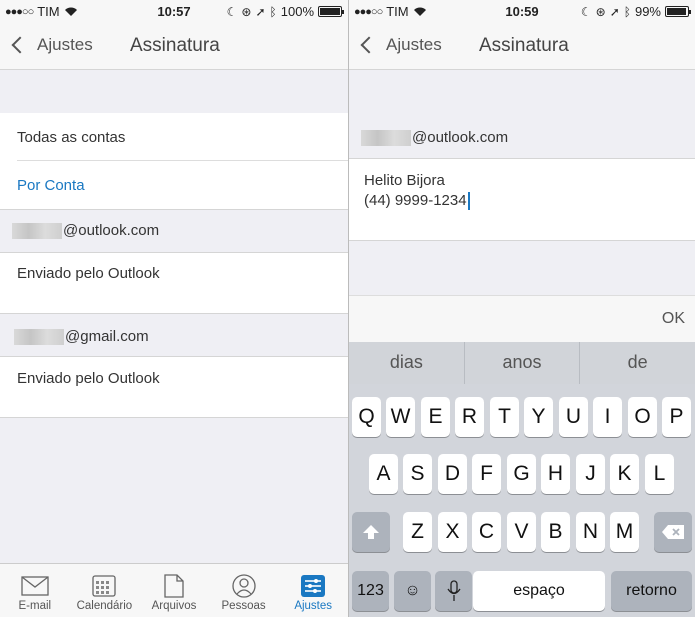 This screenshot has width=695, height=617. I want to click on tab-files: Arquivos, so click(174, 590).